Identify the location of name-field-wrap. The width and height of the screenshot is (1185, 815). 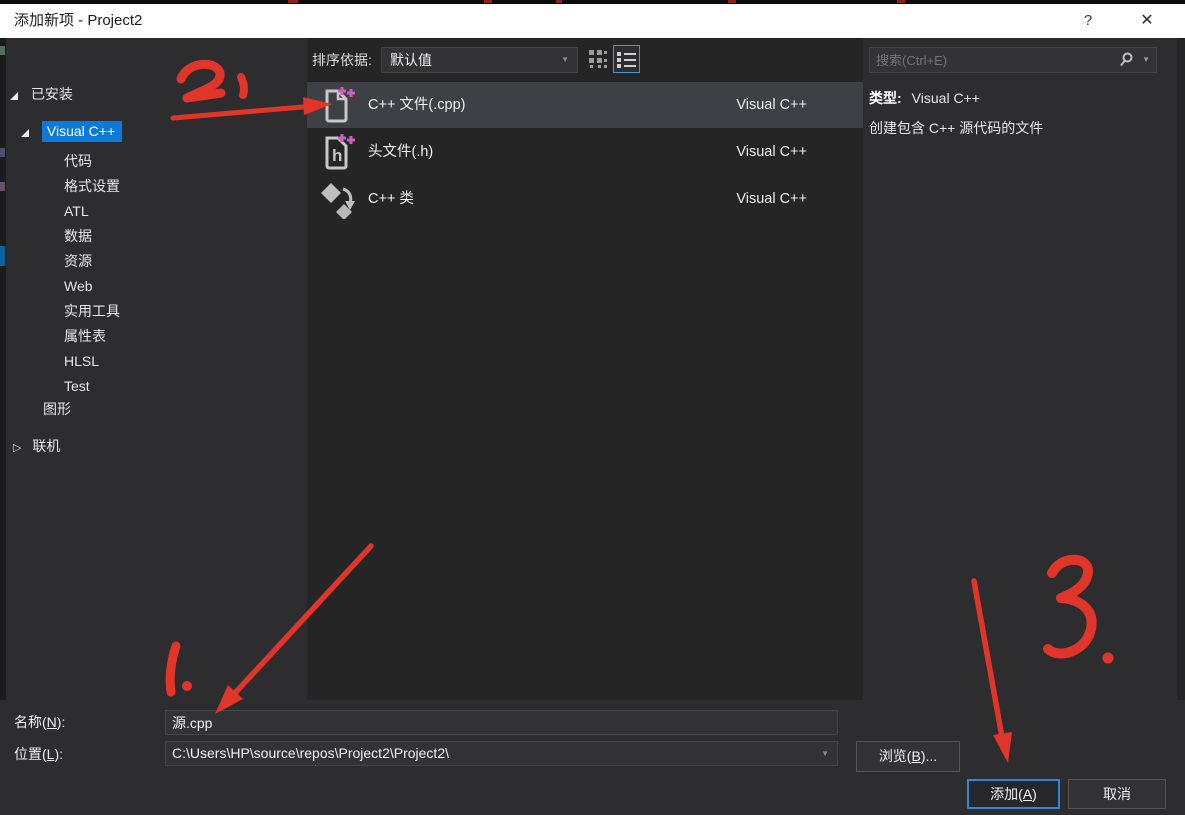
(501, 722).